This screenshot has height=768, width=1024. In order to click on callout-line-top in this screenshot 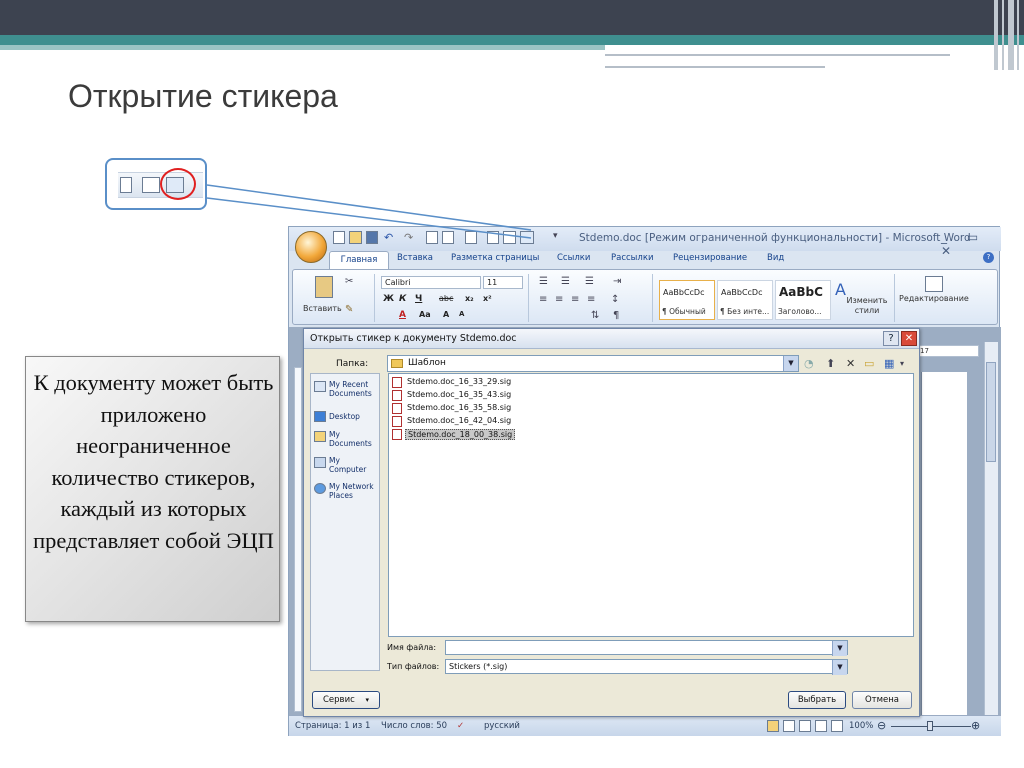, I will do `click(369, 207)`.